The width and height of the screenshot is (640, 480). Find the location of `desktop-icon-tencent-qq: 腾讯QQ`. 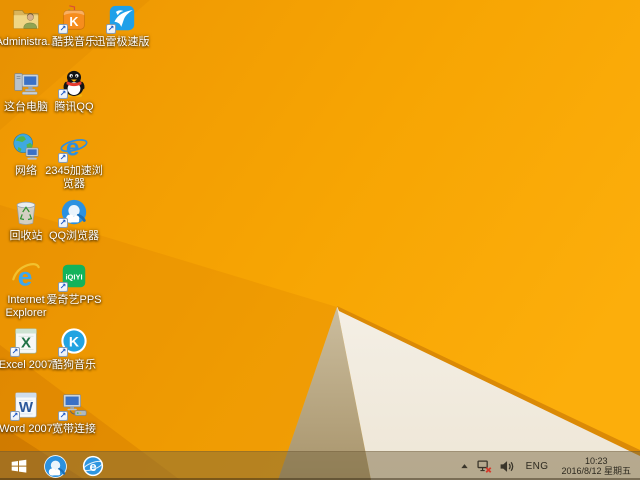

desktop-icon-tencent-qq: 腾讯QQ is located at coordinates (74, 91).